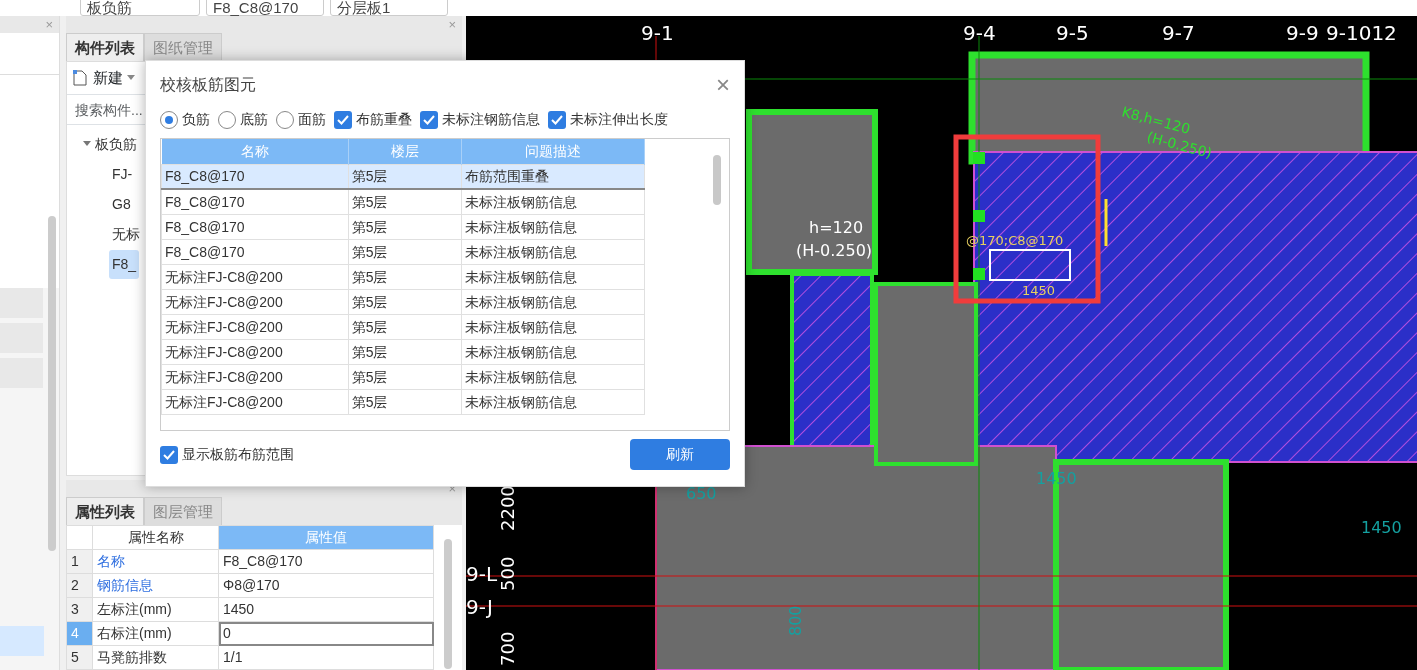 The image size is (1417, 670). Describe the element at coordinates (79, 657) in the screenshot. I see `row-number: 5` at that location.